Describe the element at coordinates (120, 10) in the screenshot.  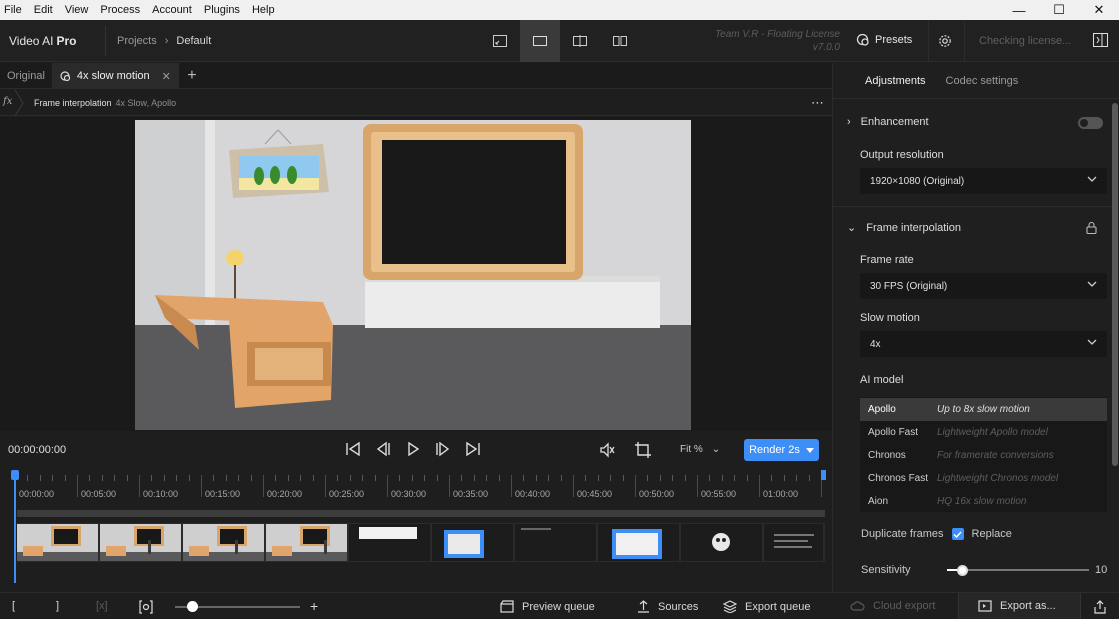
I see `menu-process: Process` at that location.